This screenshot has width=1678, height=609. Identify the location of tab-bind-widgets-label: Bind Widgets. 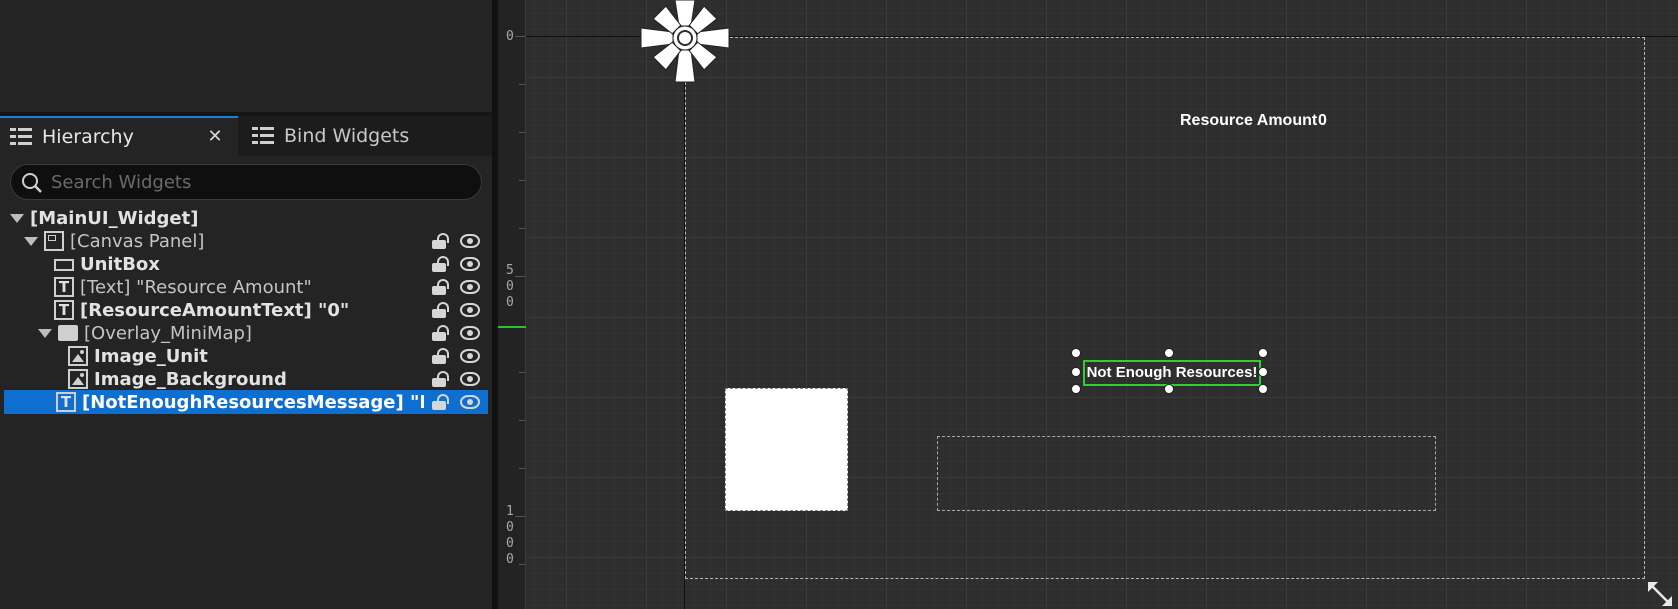
(347, 136).